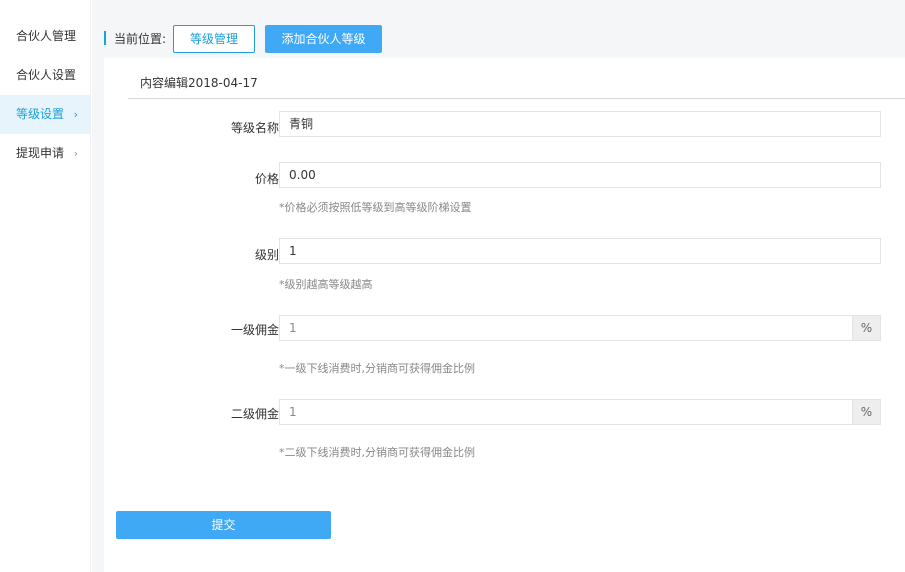  Describe the element at coordinates (377, 452) in the screenshot. I see `commission2-hint: *二级下线消费时,分销商可获得佣金比例` at that location.